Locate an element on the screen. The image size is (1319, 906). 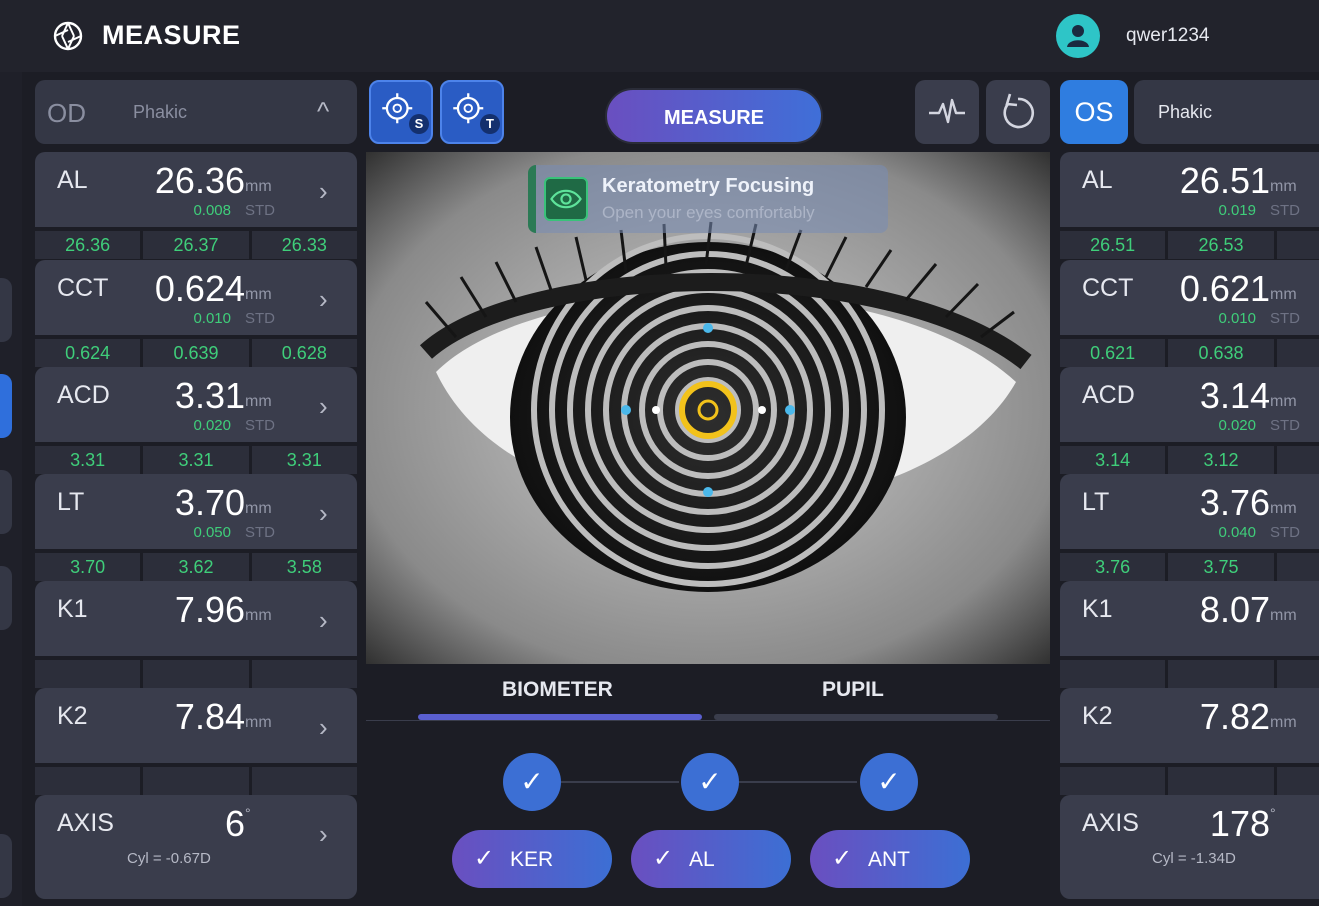
al-button: ✓ AL is located at coordinates (711, 859).